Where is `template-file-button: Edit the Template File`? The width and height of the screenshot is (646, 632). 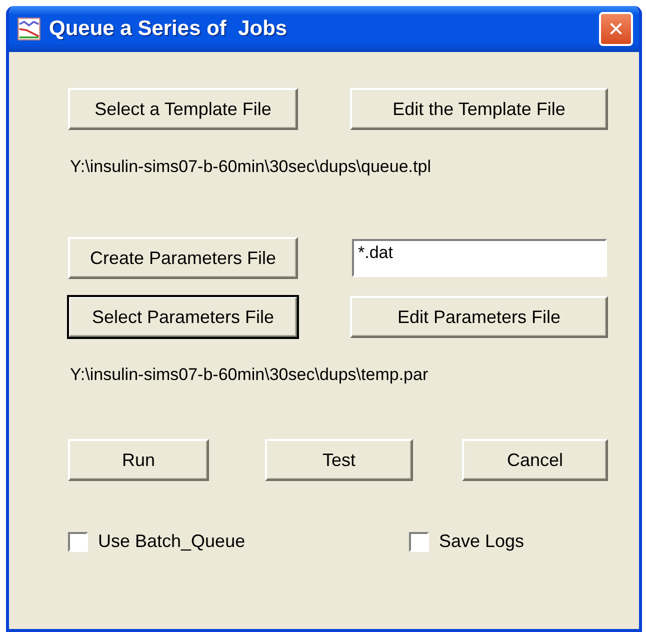 template-file-button: Edit the Template File is located at coordinates (479, 109).